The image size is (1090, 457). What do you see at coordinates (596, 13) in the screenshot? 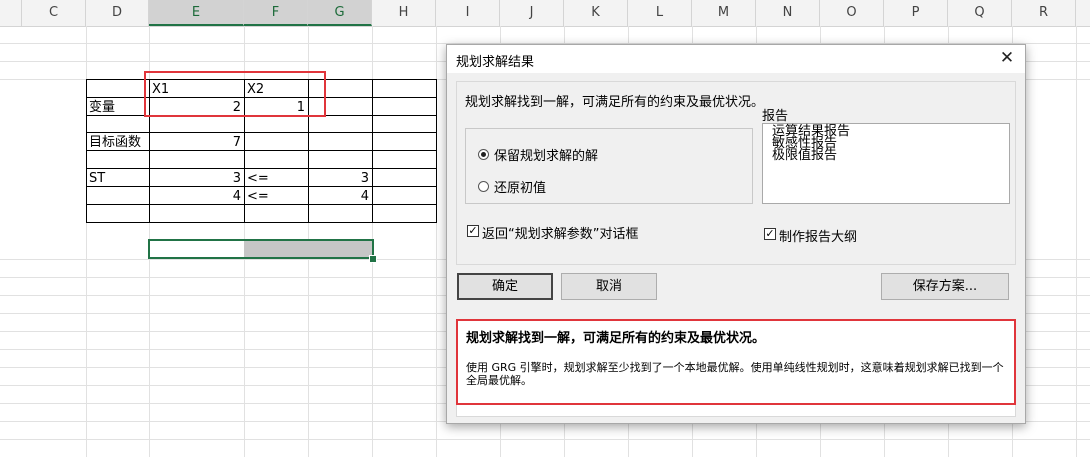
I see `column-header-k: K` at bounding box center [596, 13].